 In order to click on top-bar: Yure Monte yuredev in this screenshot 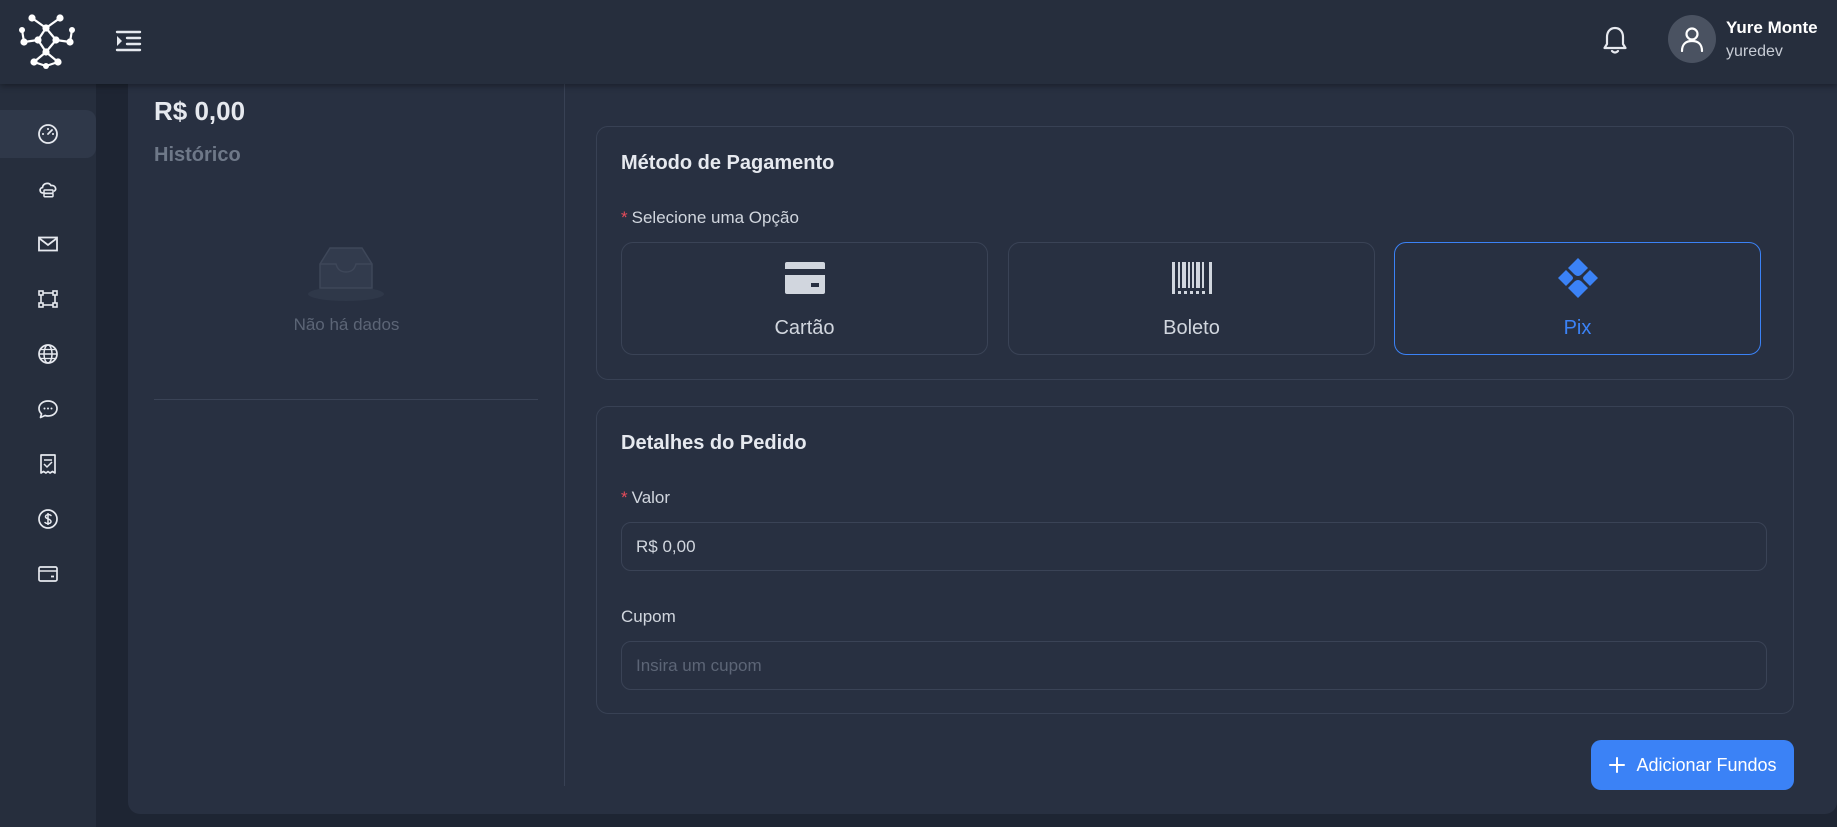, I will do `click(918, 42)`.